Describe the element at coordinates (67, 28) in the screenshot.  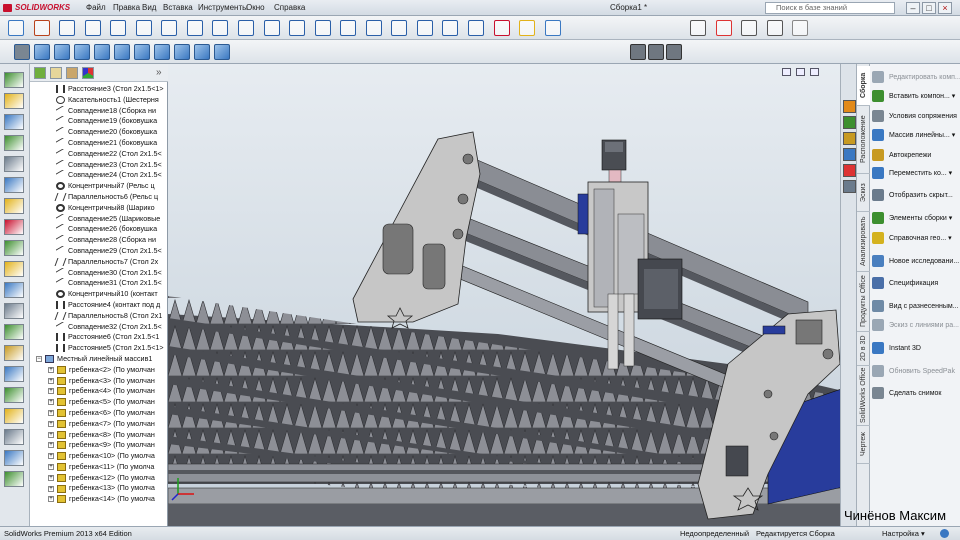
I see `line-icon` at that location.